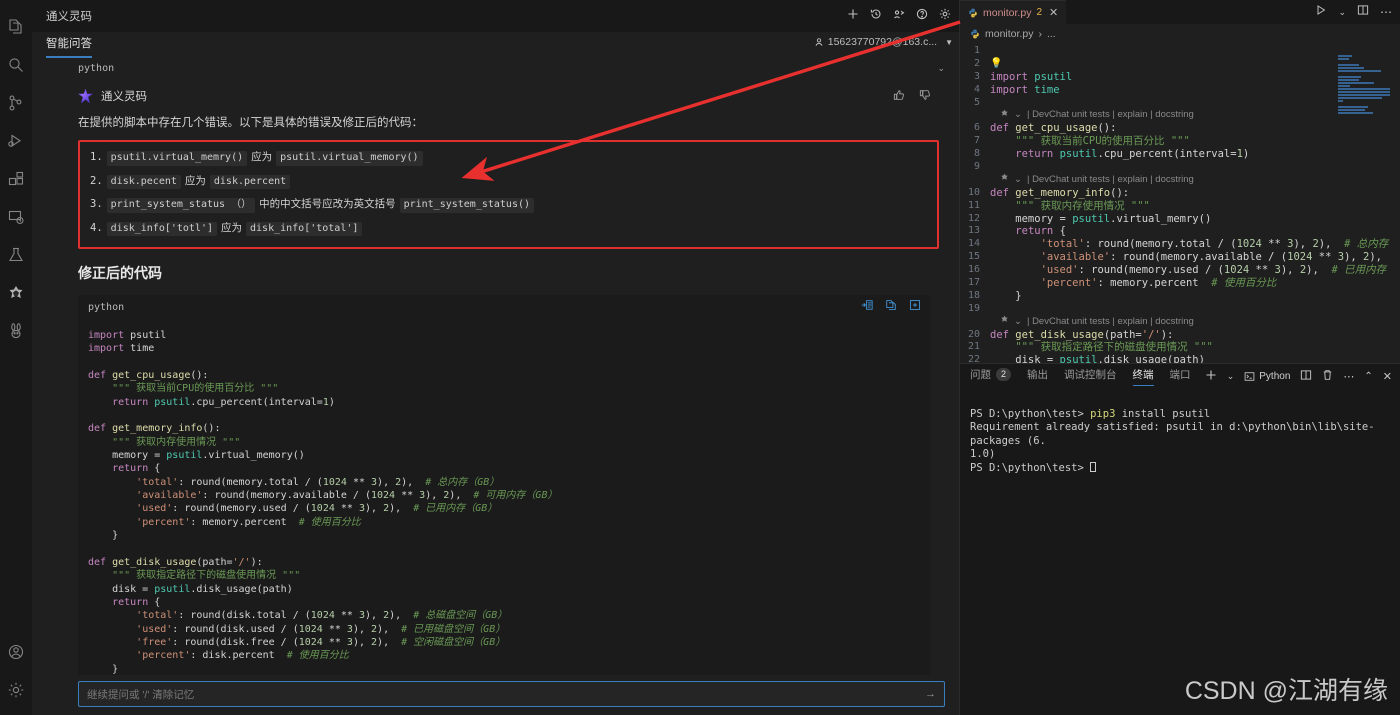 The height and width of the screenshot is (715, 1400). What do you see at coordinates (930, 694) in the screenshot?
I see `send-message-icon: →` at bounding box center [930, 694].